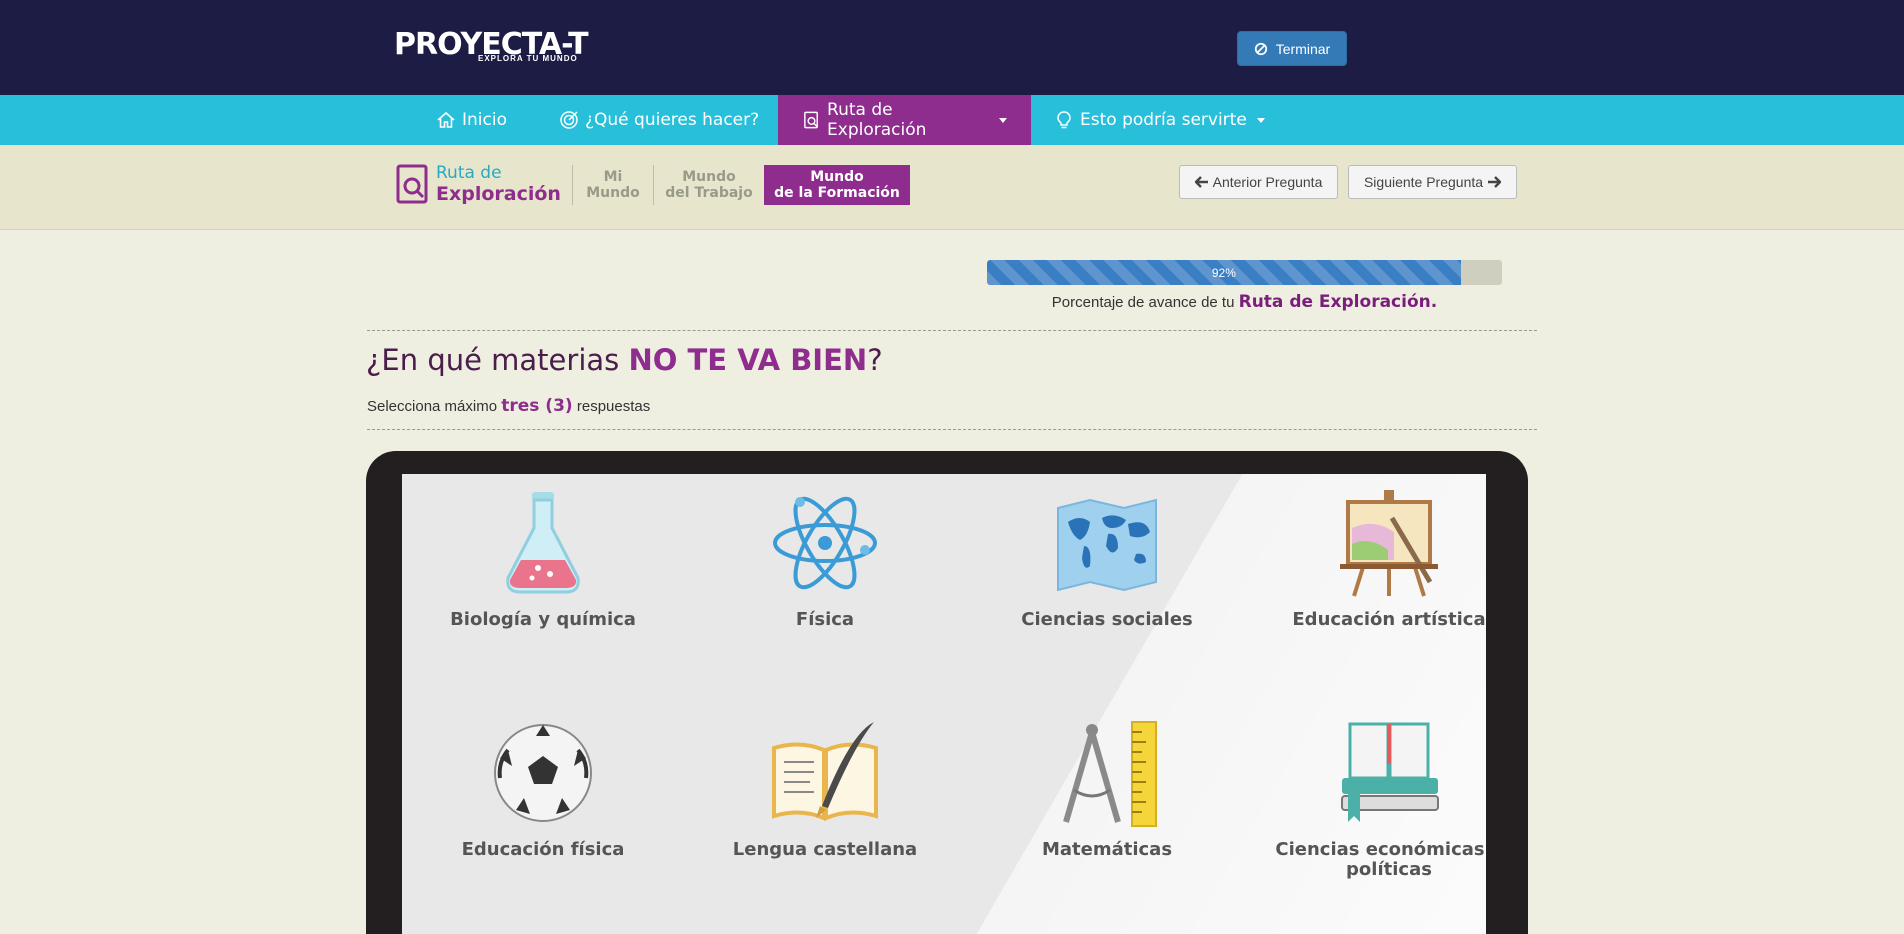  I want to click on tab-line2: Mundo, so click(613, 193).